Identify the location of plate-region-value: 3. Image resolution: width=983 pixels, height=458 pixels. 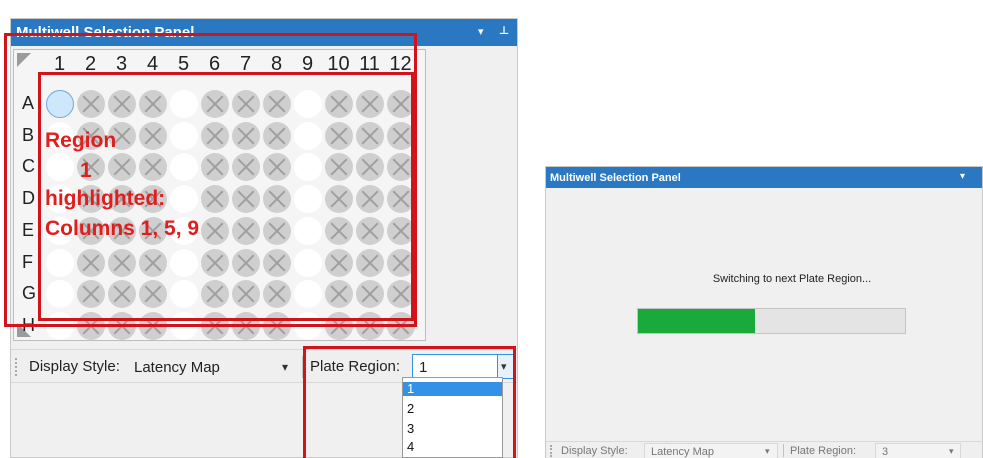
(885, 452).